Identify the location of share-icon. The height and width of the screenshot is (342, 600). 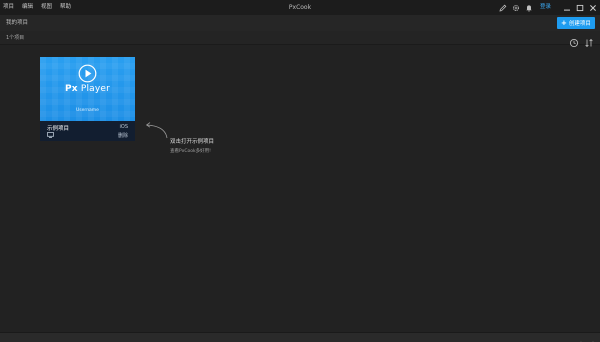
(591, 338).